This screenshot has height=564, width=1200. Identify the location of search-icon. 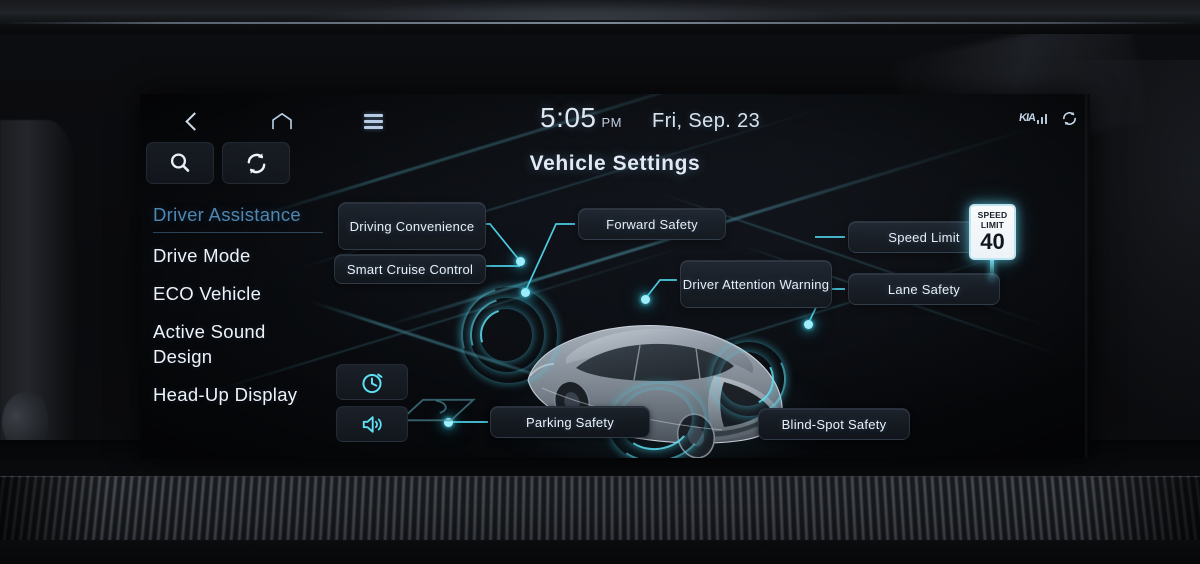
(180, 162).